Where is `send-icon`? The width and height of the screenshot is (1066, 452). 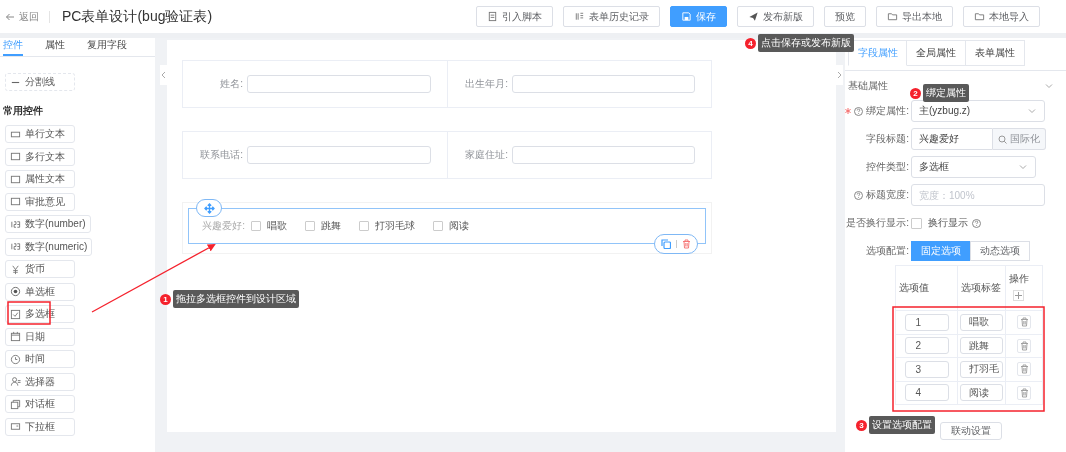
send-icon is located at coordinates (753, 16).